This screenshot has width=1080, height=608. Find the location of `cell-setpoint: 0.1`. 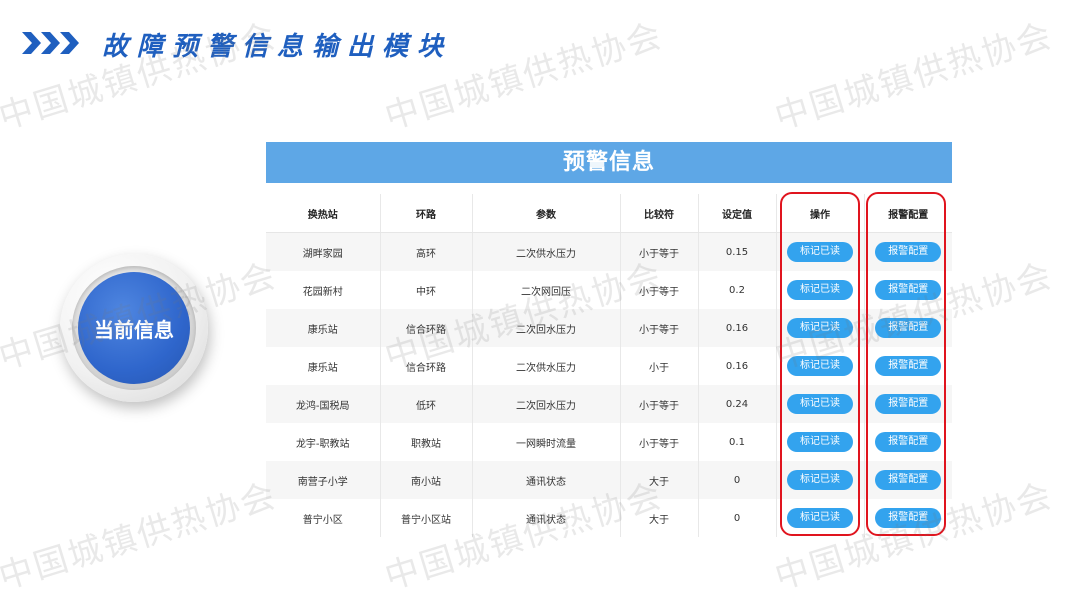

cell-setpoint: 0.1 is located at coordinates (737, 442).